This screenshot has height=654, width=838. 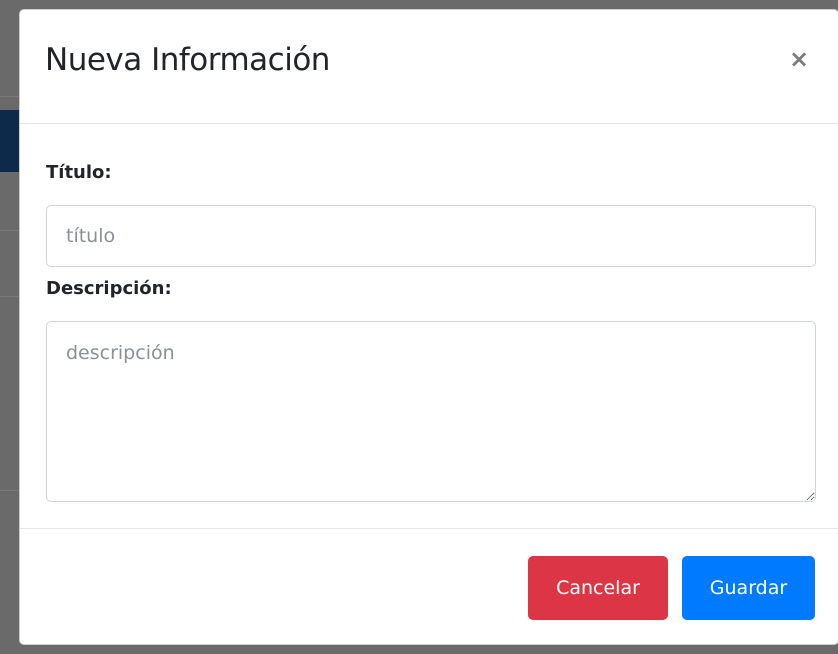 I want to click on title-input, so click(x=431, y=236).